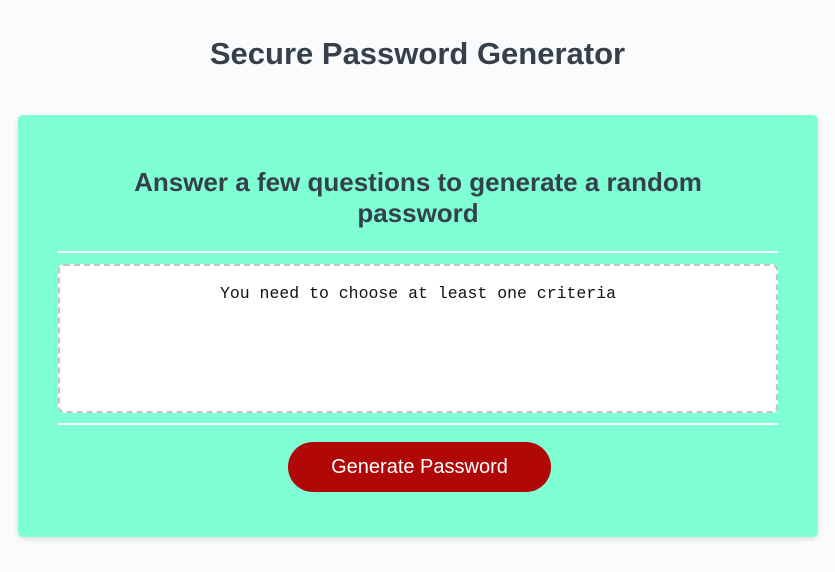  Describe the element at coordinates (419, 467) in the screenshot. I see `generate-password-button: Generate Password` at that location.